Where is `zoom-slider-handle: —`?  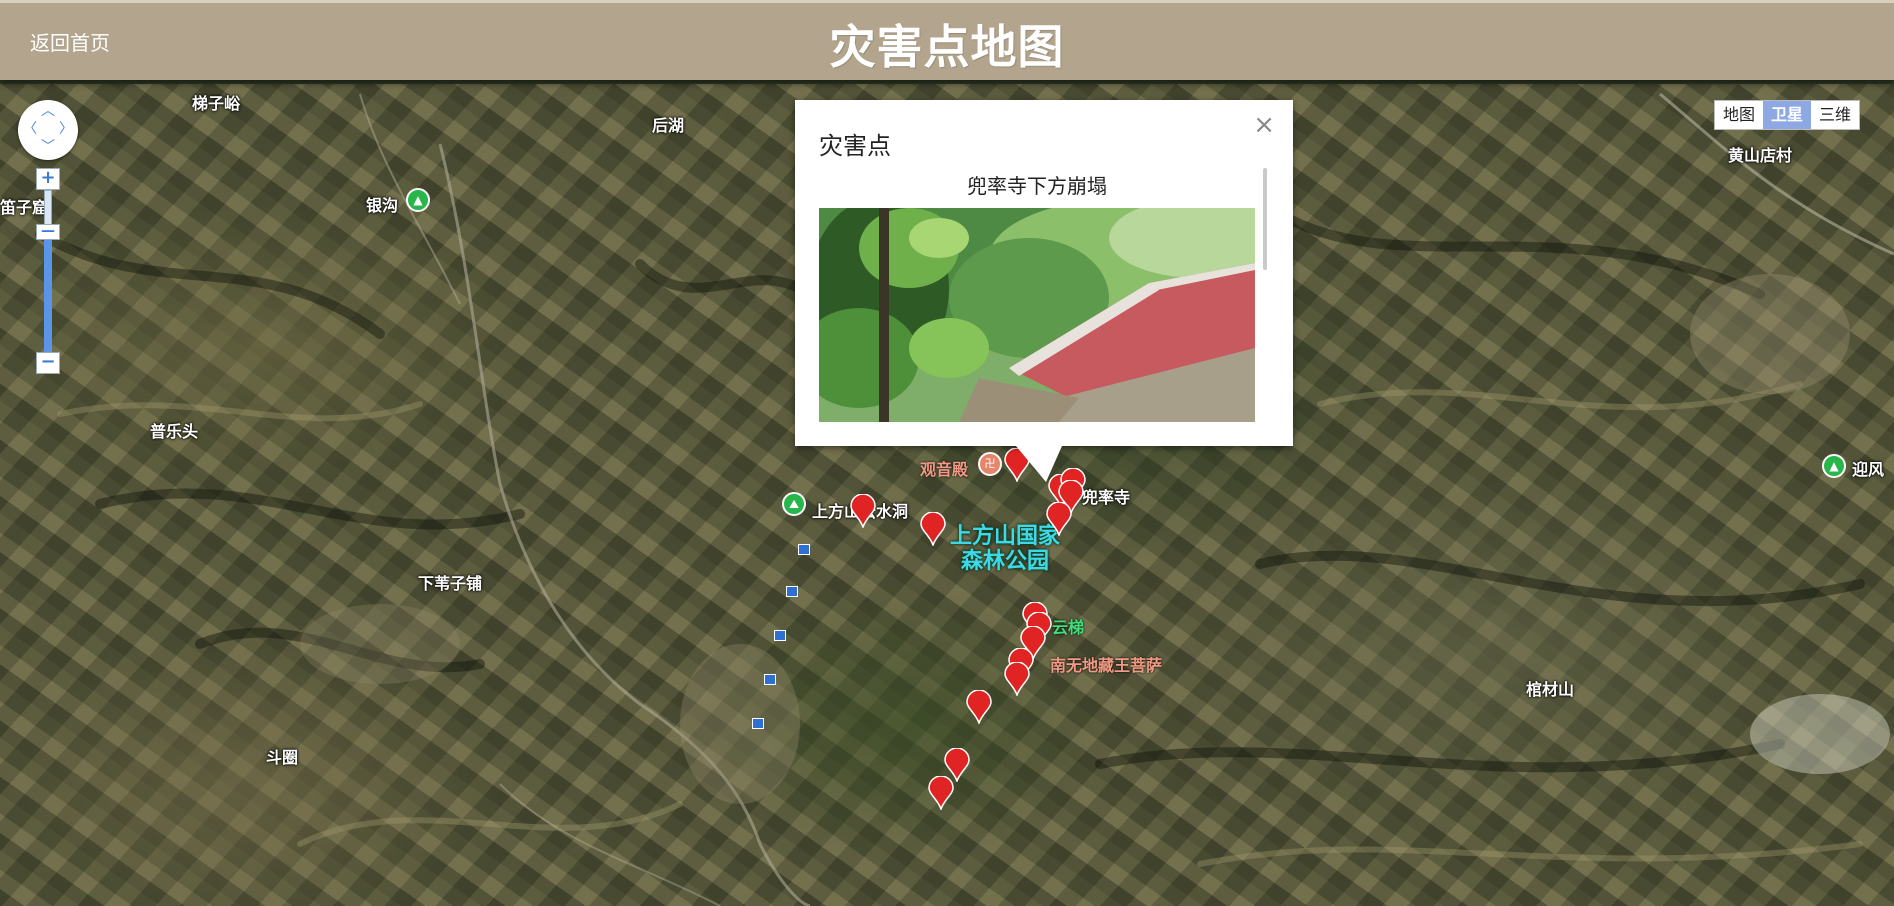 zoom-slider-handle: — is located at coordinates (48, 232).